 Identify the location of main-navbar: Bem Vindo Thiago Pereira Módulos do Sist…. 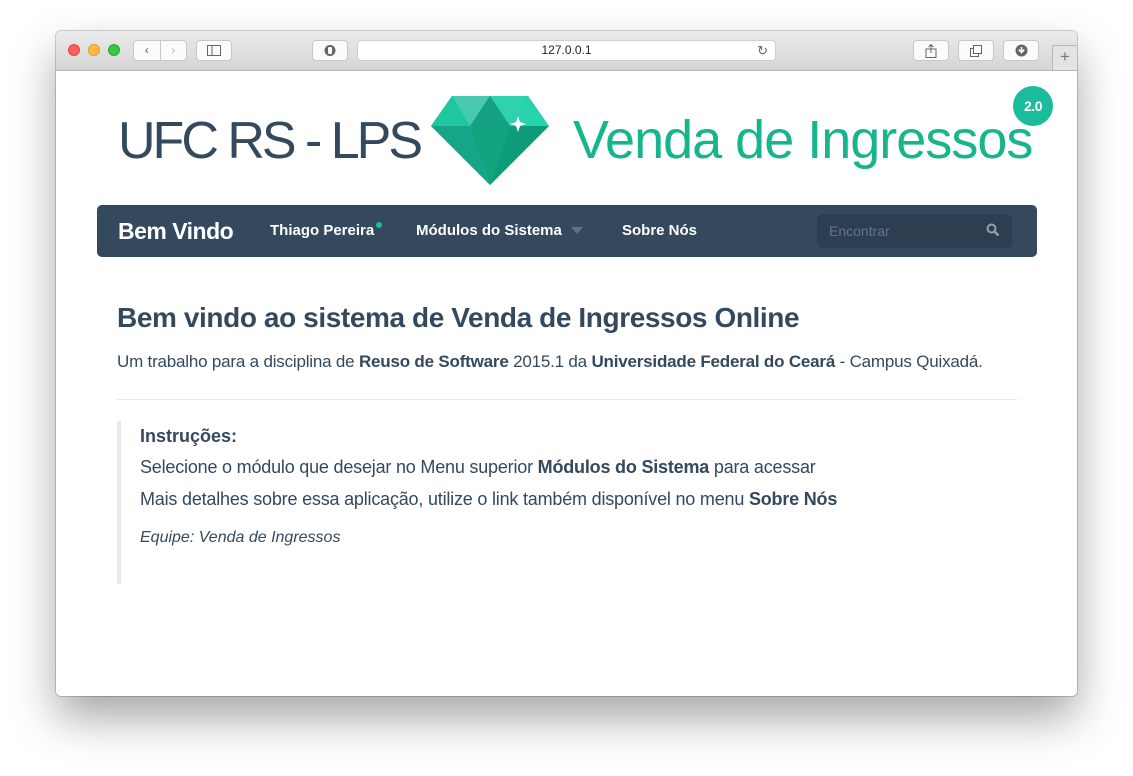
(567, 231).